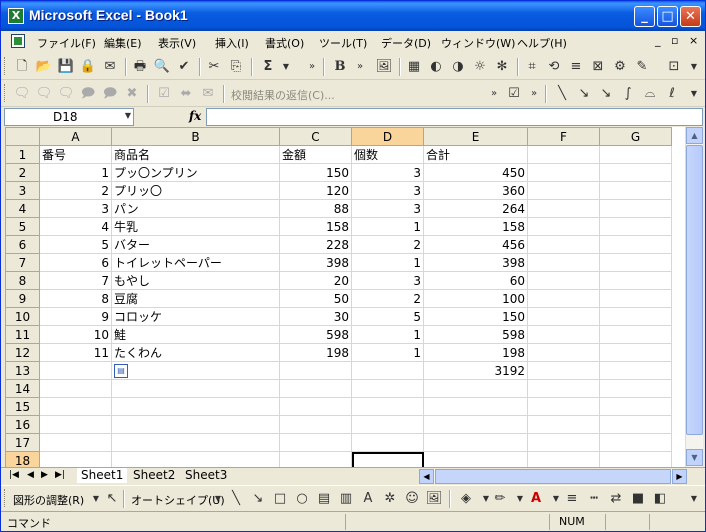  Describe the element at coordinates (620, 67) in the screenshot. I see `format-picture-icon: ⚙` at that location.